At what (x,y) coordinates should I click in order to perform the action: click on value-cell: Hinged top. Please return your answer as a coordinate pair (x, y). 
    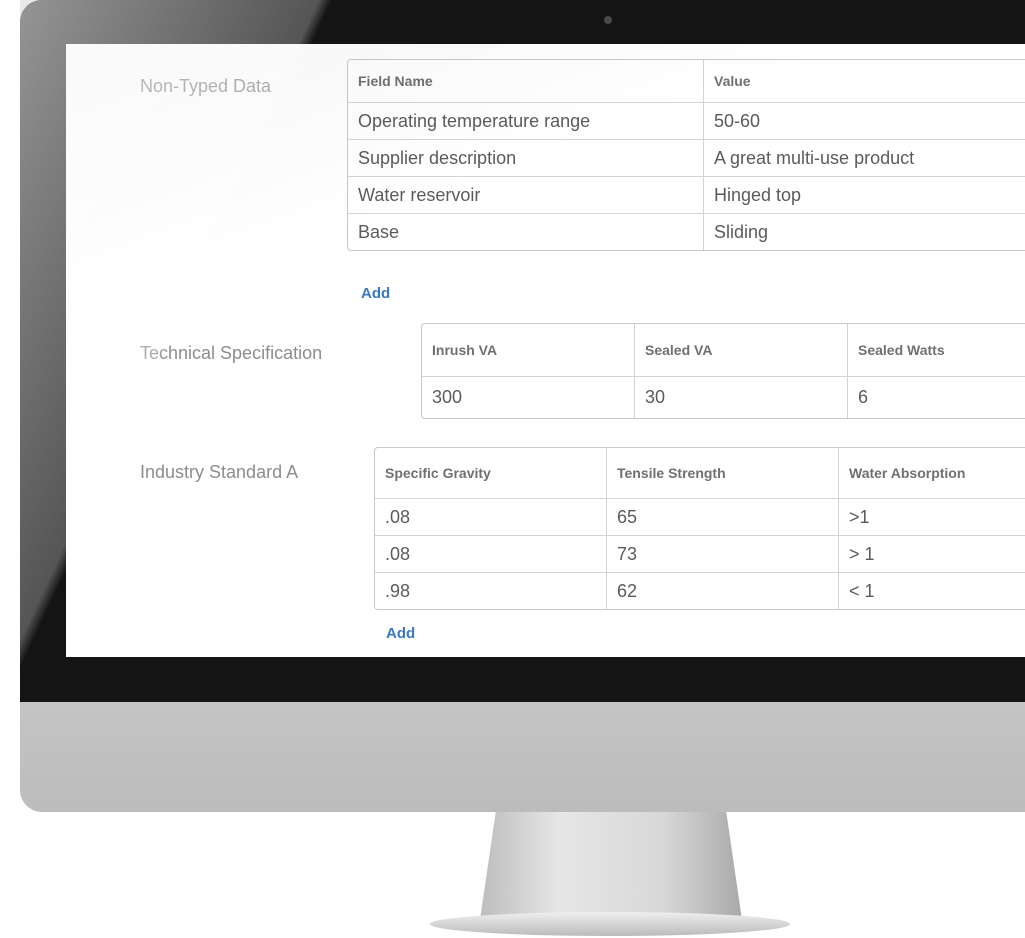
    Looking at the image, I should click on (864, 194).